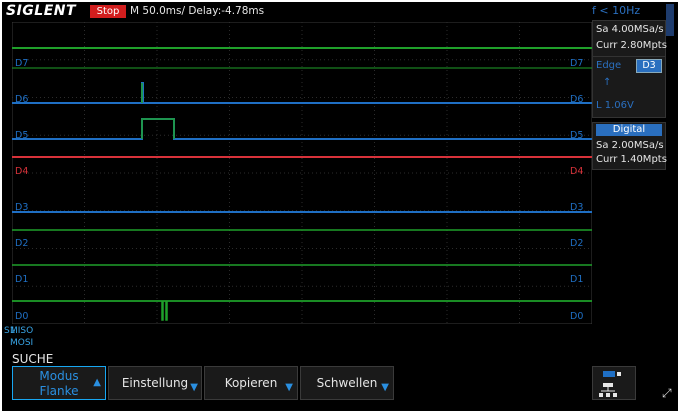 This screenshot has height=415, width=690. Describe the element at coordinates (629, 130) in the screenshot. I see `digital-header: Digital` at that location.